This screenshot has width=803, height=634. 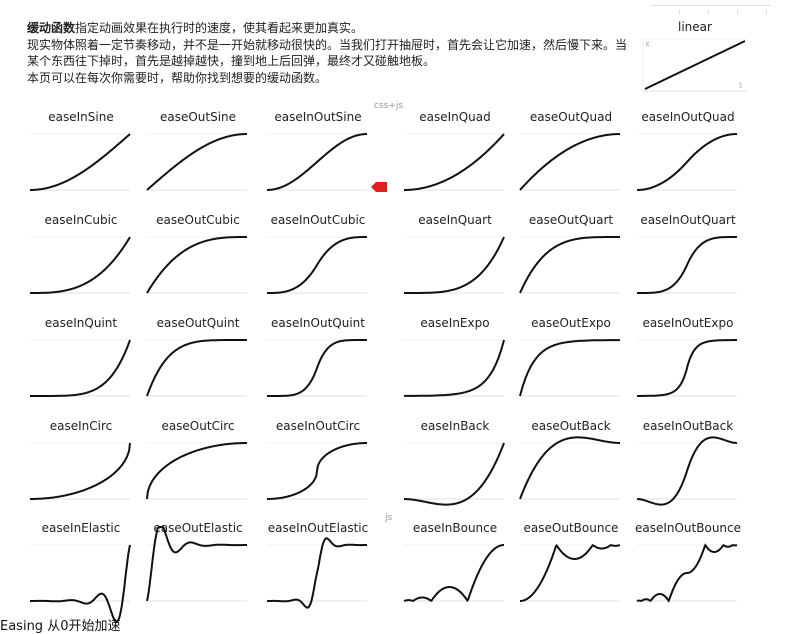 What do you see at coordinates (688, 528) in the screenshot?
I see `easing-name: easeInOutBounce` at bounding box center [688, 528].